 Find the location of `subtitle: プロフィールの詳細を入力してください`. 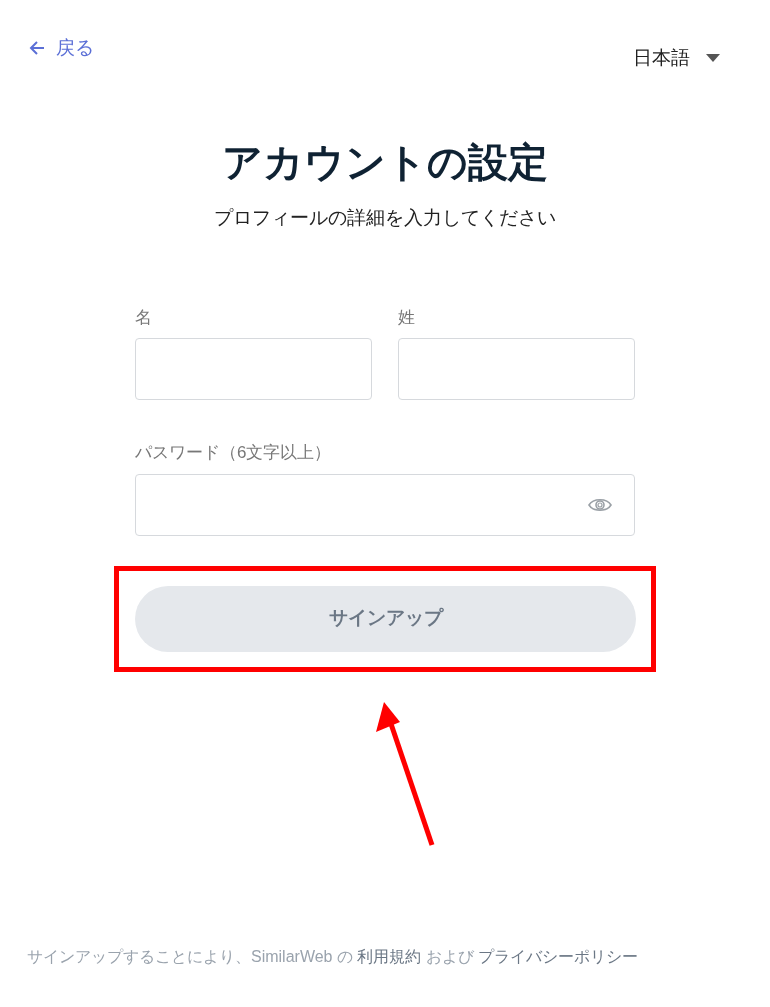

subtitle: プロフィールの詳細を入力してください is located at coordinates (385, 218).